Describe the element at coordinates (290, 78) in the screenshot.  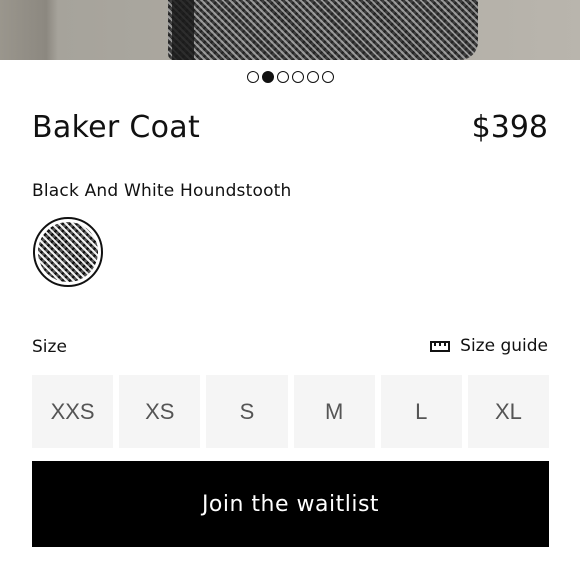
I see `image-pagination` at that location.